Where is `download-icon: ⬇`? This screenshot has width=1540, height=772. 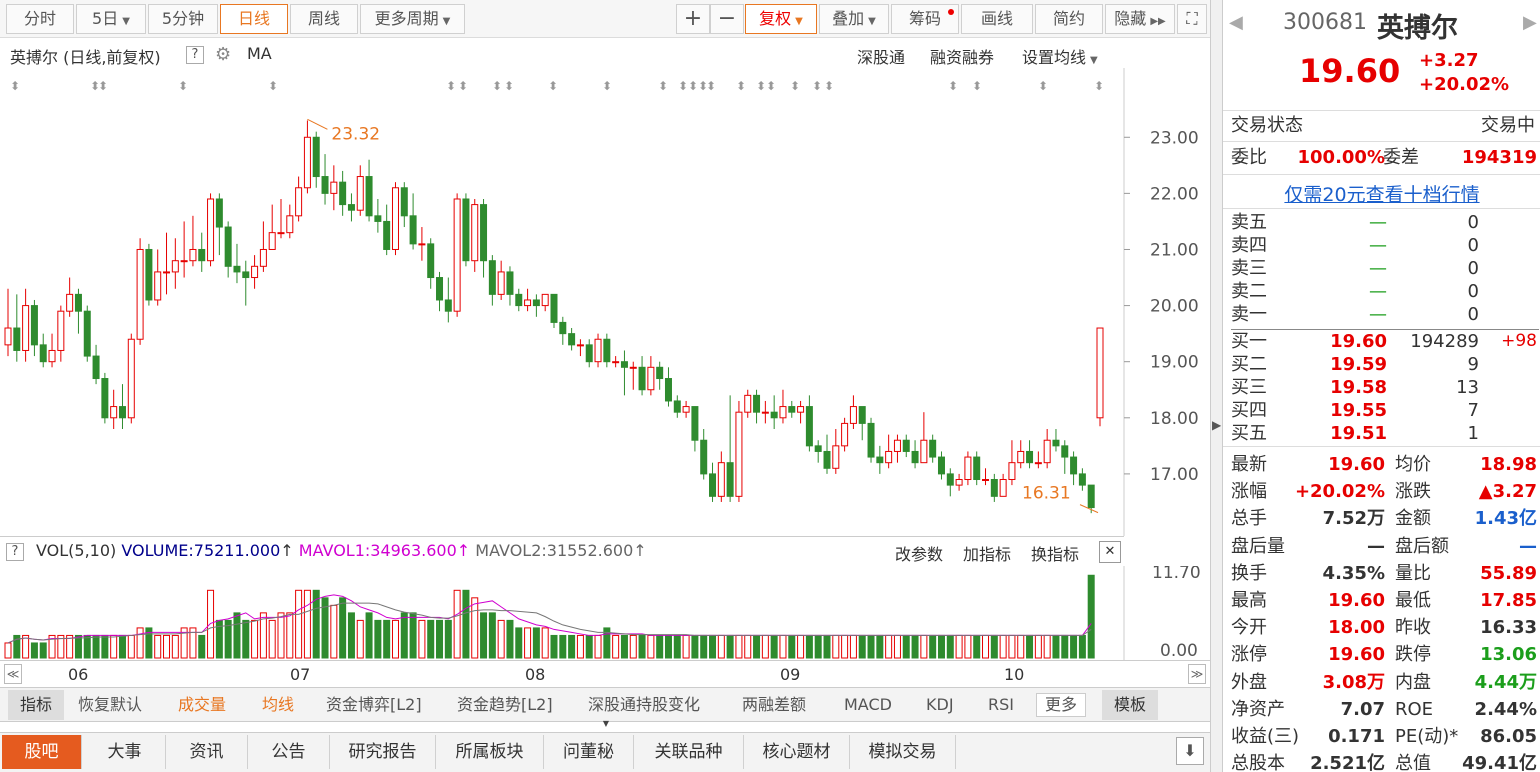 download-icon: ⬇ is located at coordinates (1190, 751).